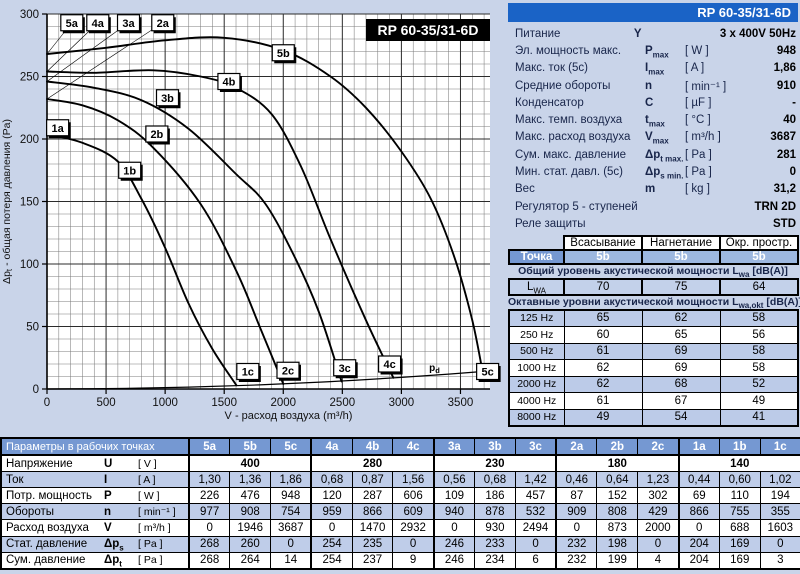 This screenshot has height=574, width=800. I want to click on op-data-cell: 199, so click(617, 560).